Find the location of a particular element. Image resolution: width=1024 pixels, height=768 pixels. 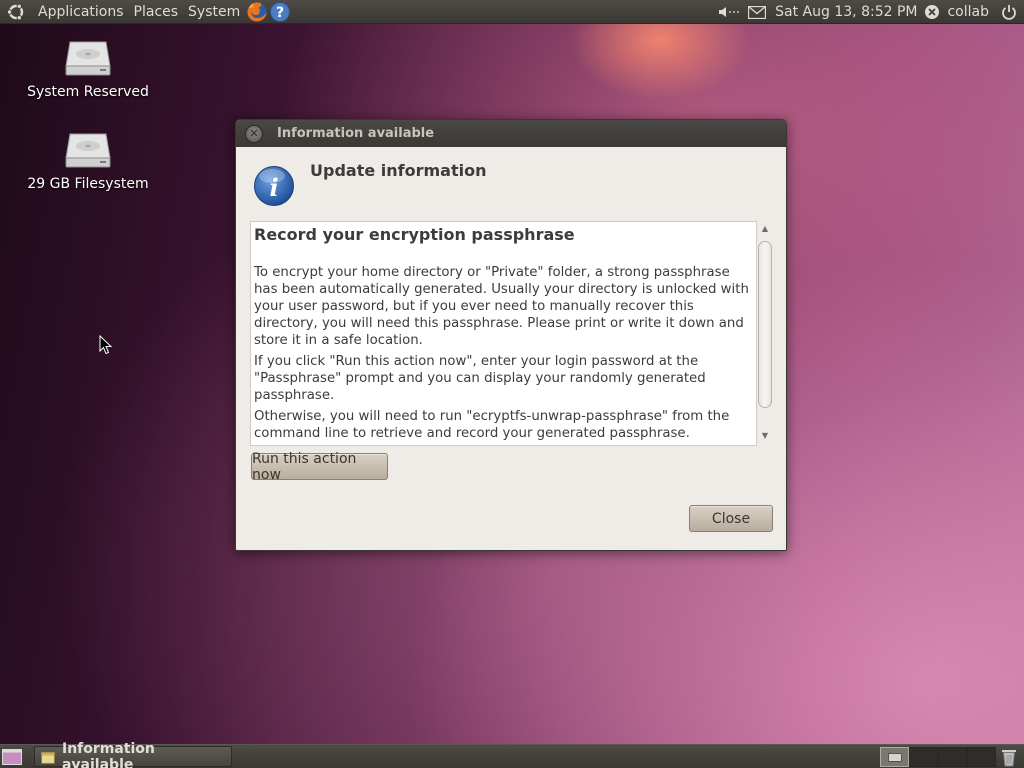

svg-text: i is located at coordinates (273, 187).